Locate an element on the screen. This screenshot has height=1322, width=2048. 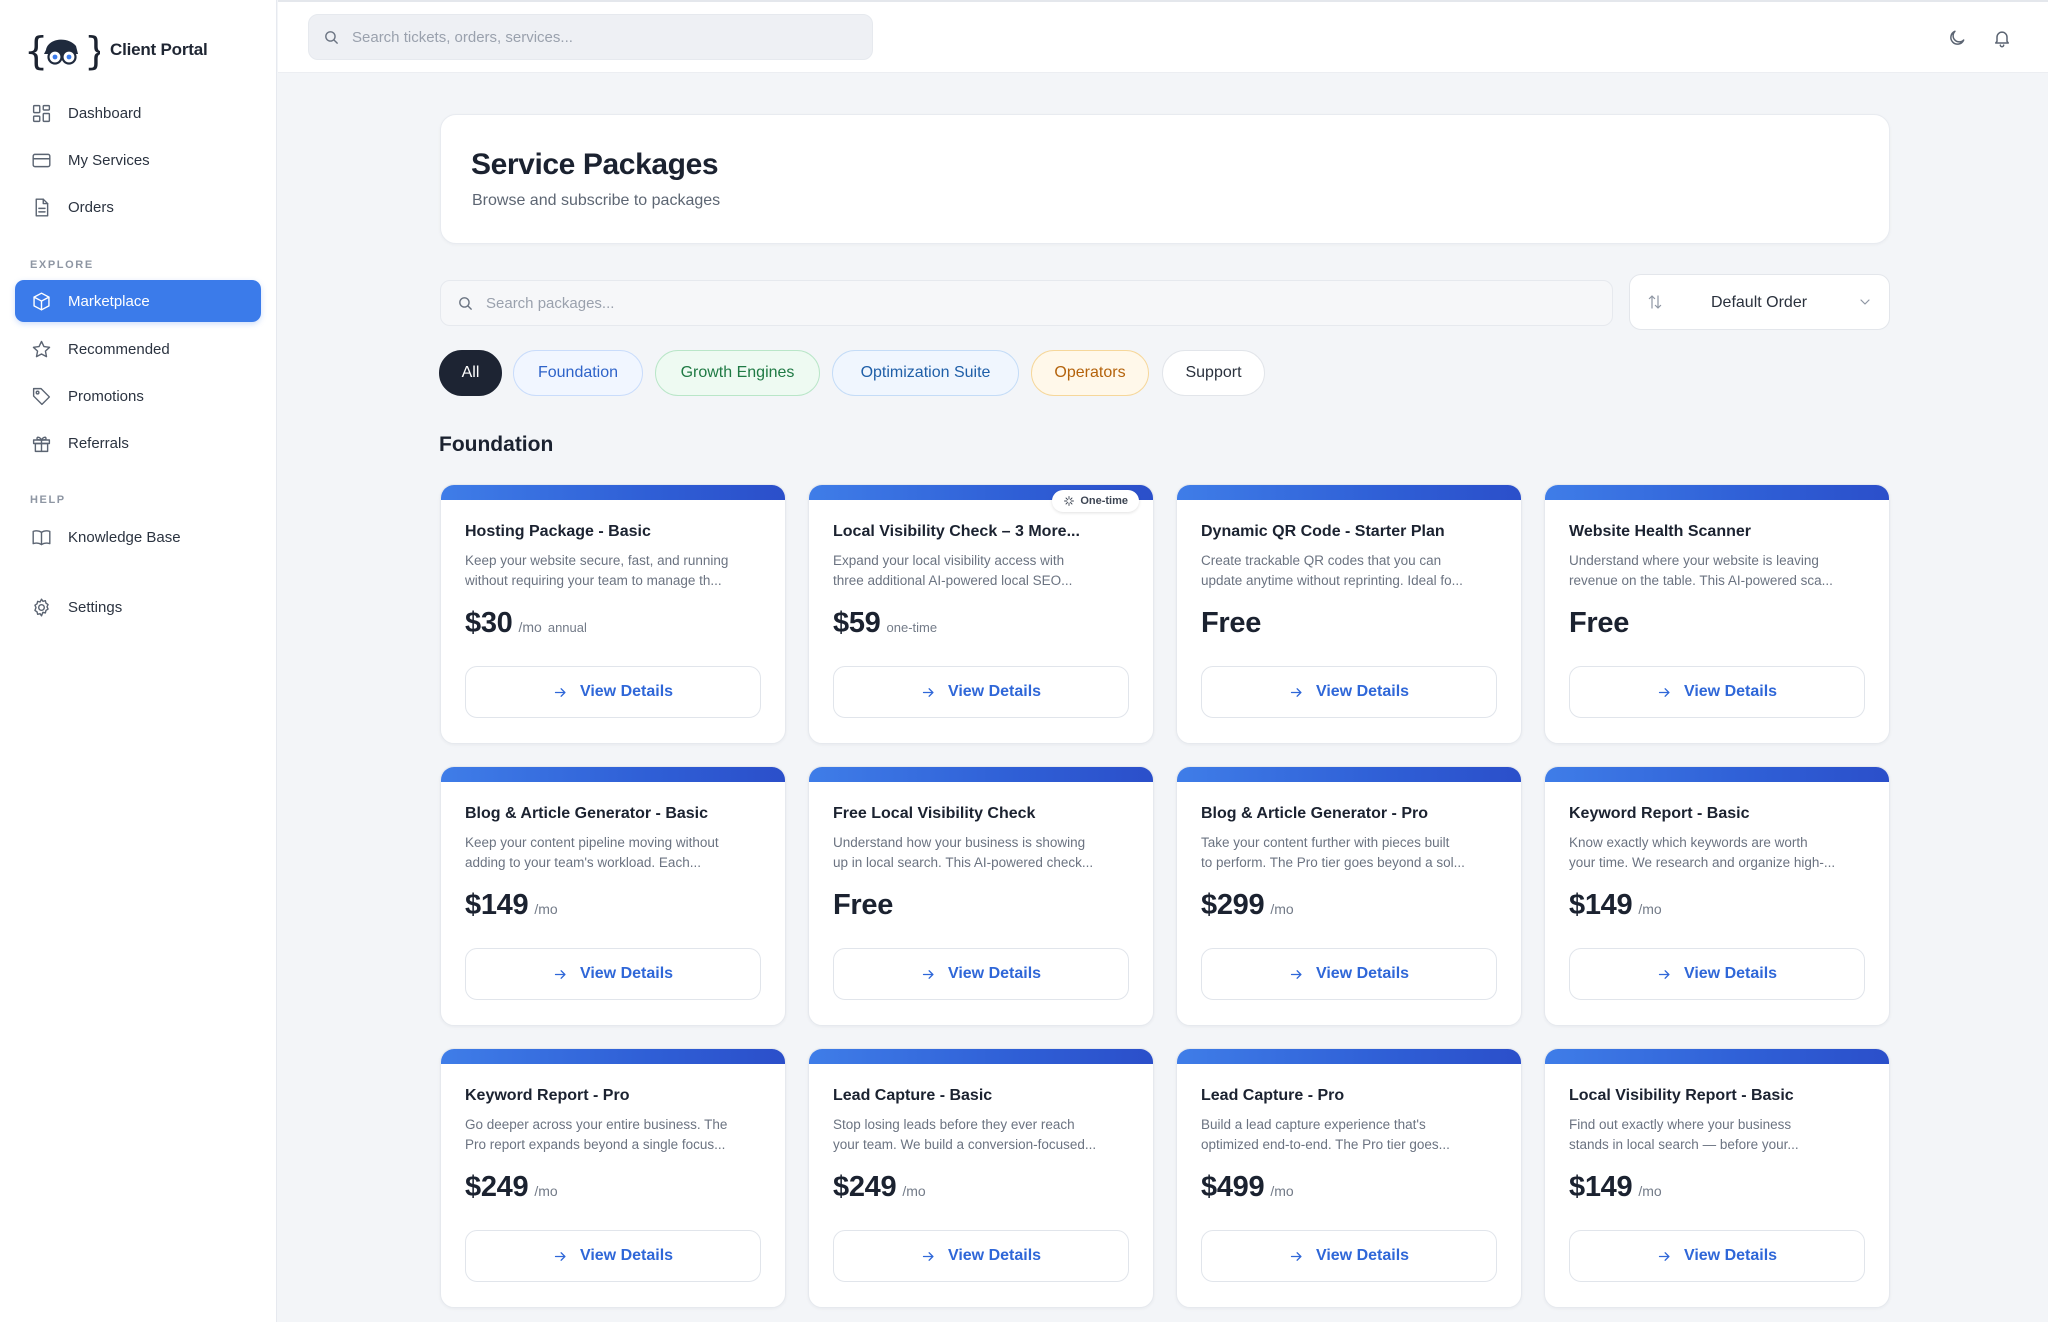
card-price: $30/mo annual is located at coordinates (526, 623).